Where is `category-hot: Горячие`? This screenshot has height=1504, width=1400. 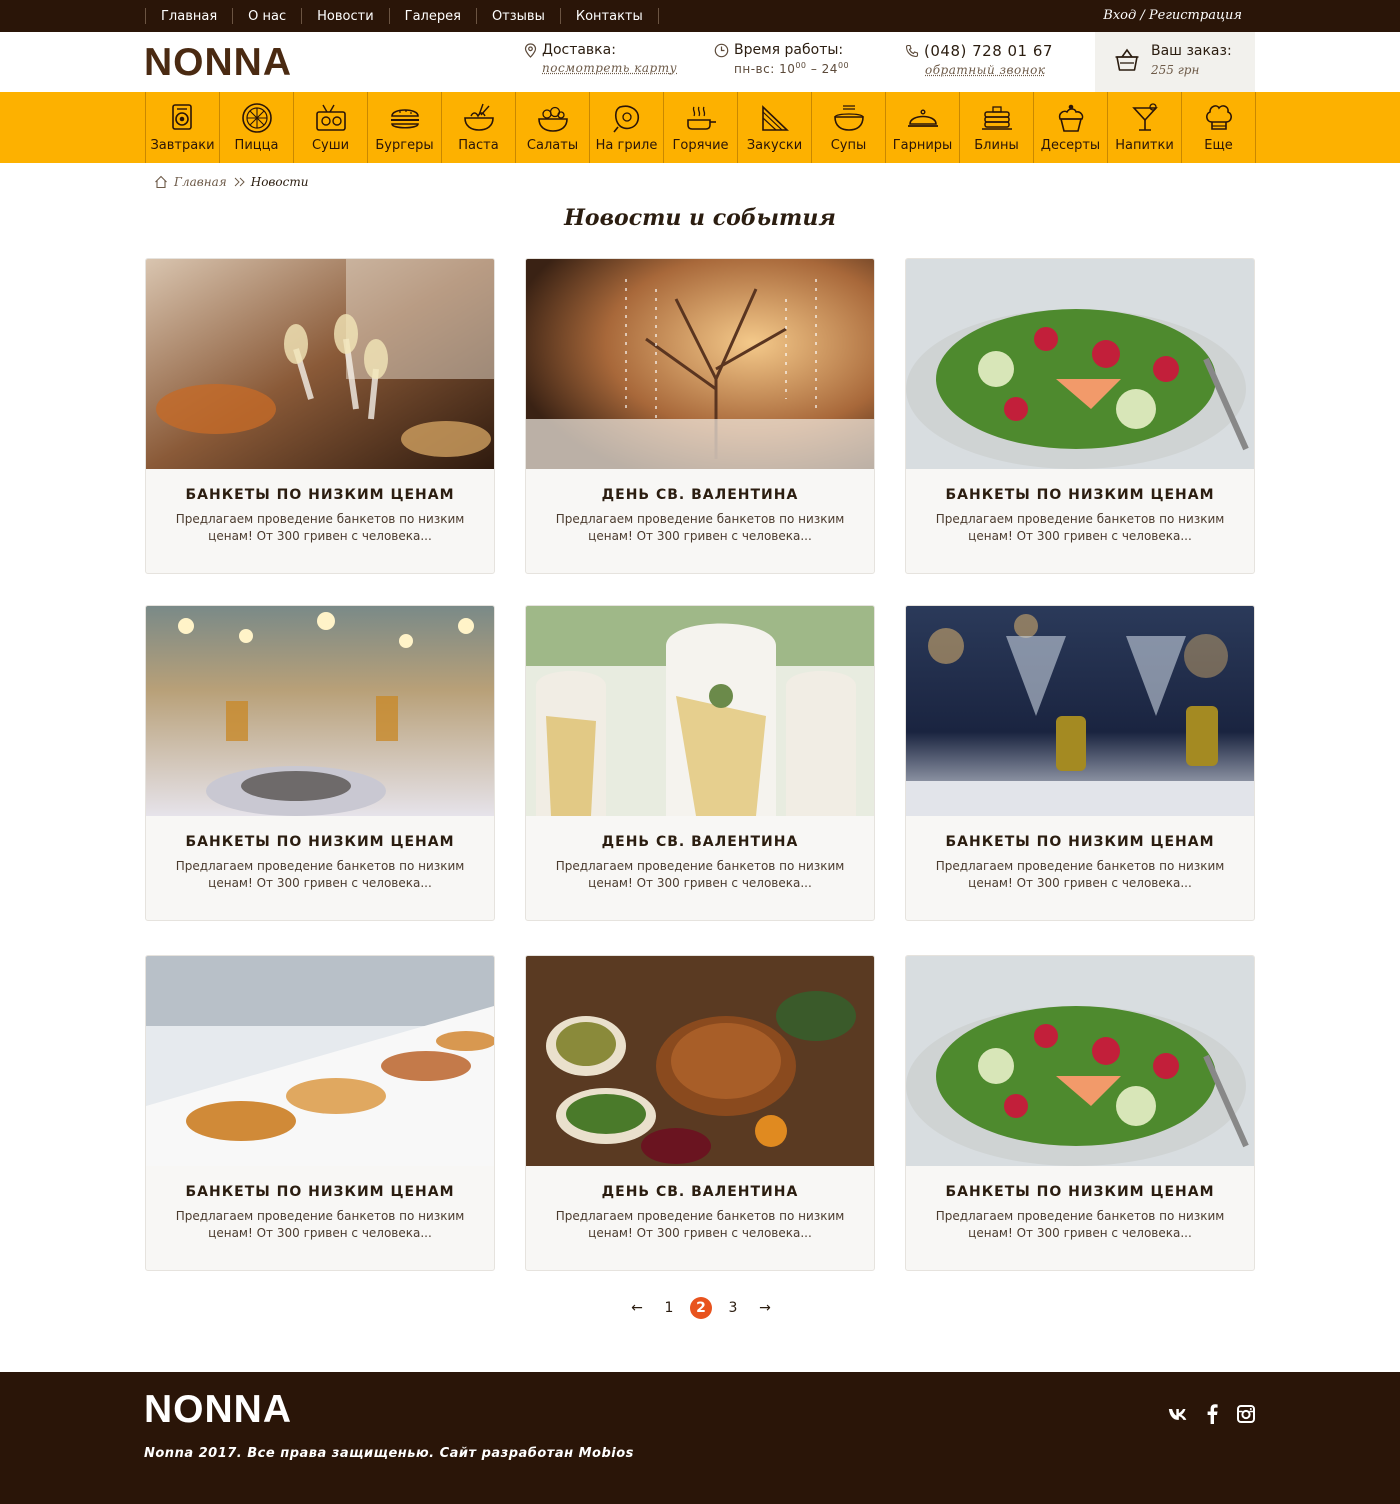
category-hot: Горячие is located at coordinates (701, 127).